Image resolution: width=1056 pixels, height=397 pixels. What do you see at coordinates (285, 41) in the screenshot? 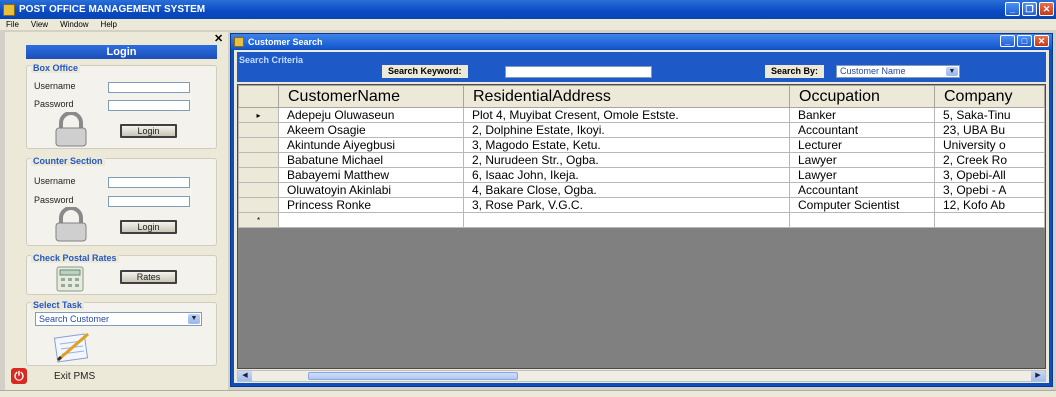
I see `customer-search-title: Customer Search` at bounding box center [285, 41].